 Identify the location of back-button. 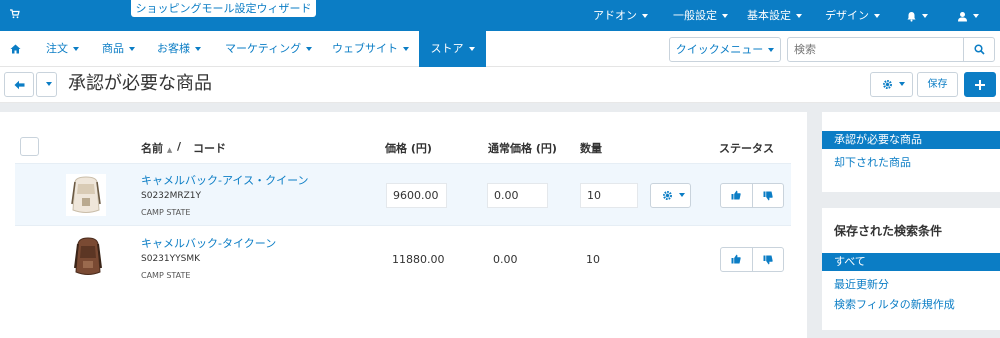
(19, 84).